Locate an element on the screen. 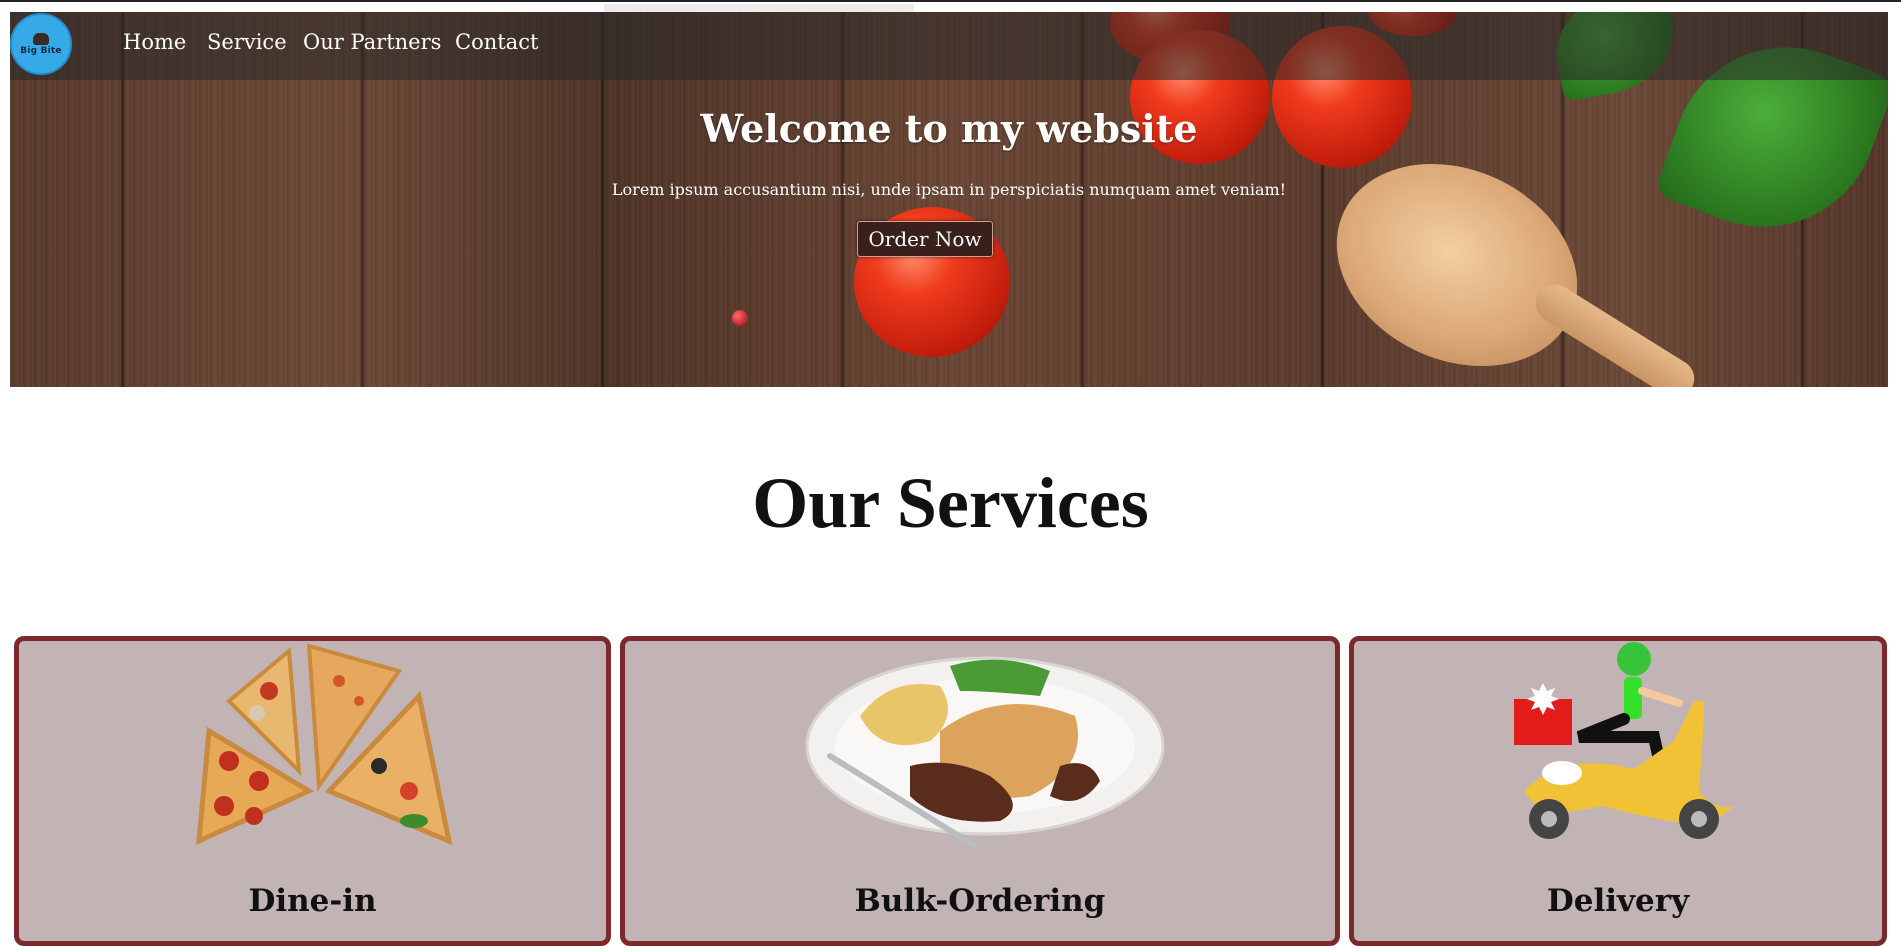 The width and height of the screenshot is (1901, 946). dinner-plate-icon is located at coordinates (985, 752).